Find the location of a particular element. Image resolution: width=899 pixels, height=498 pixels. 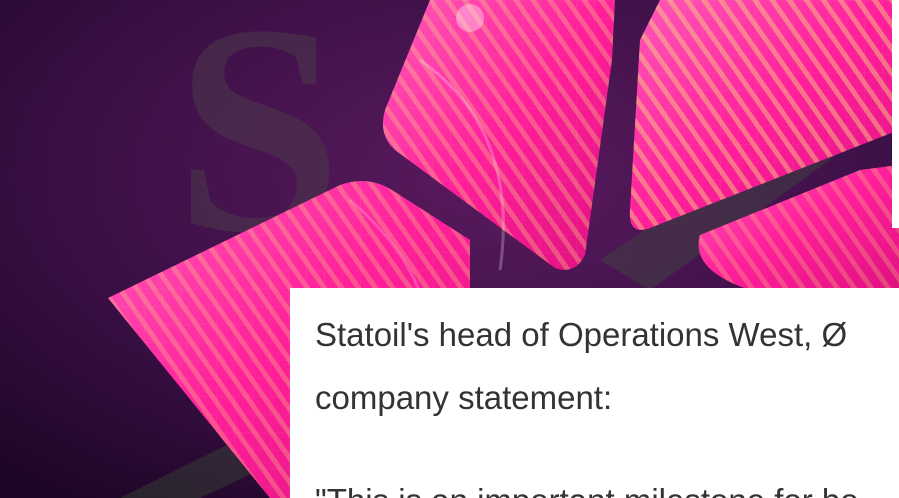

edge-white-strip is located at coordinates (895, 114).